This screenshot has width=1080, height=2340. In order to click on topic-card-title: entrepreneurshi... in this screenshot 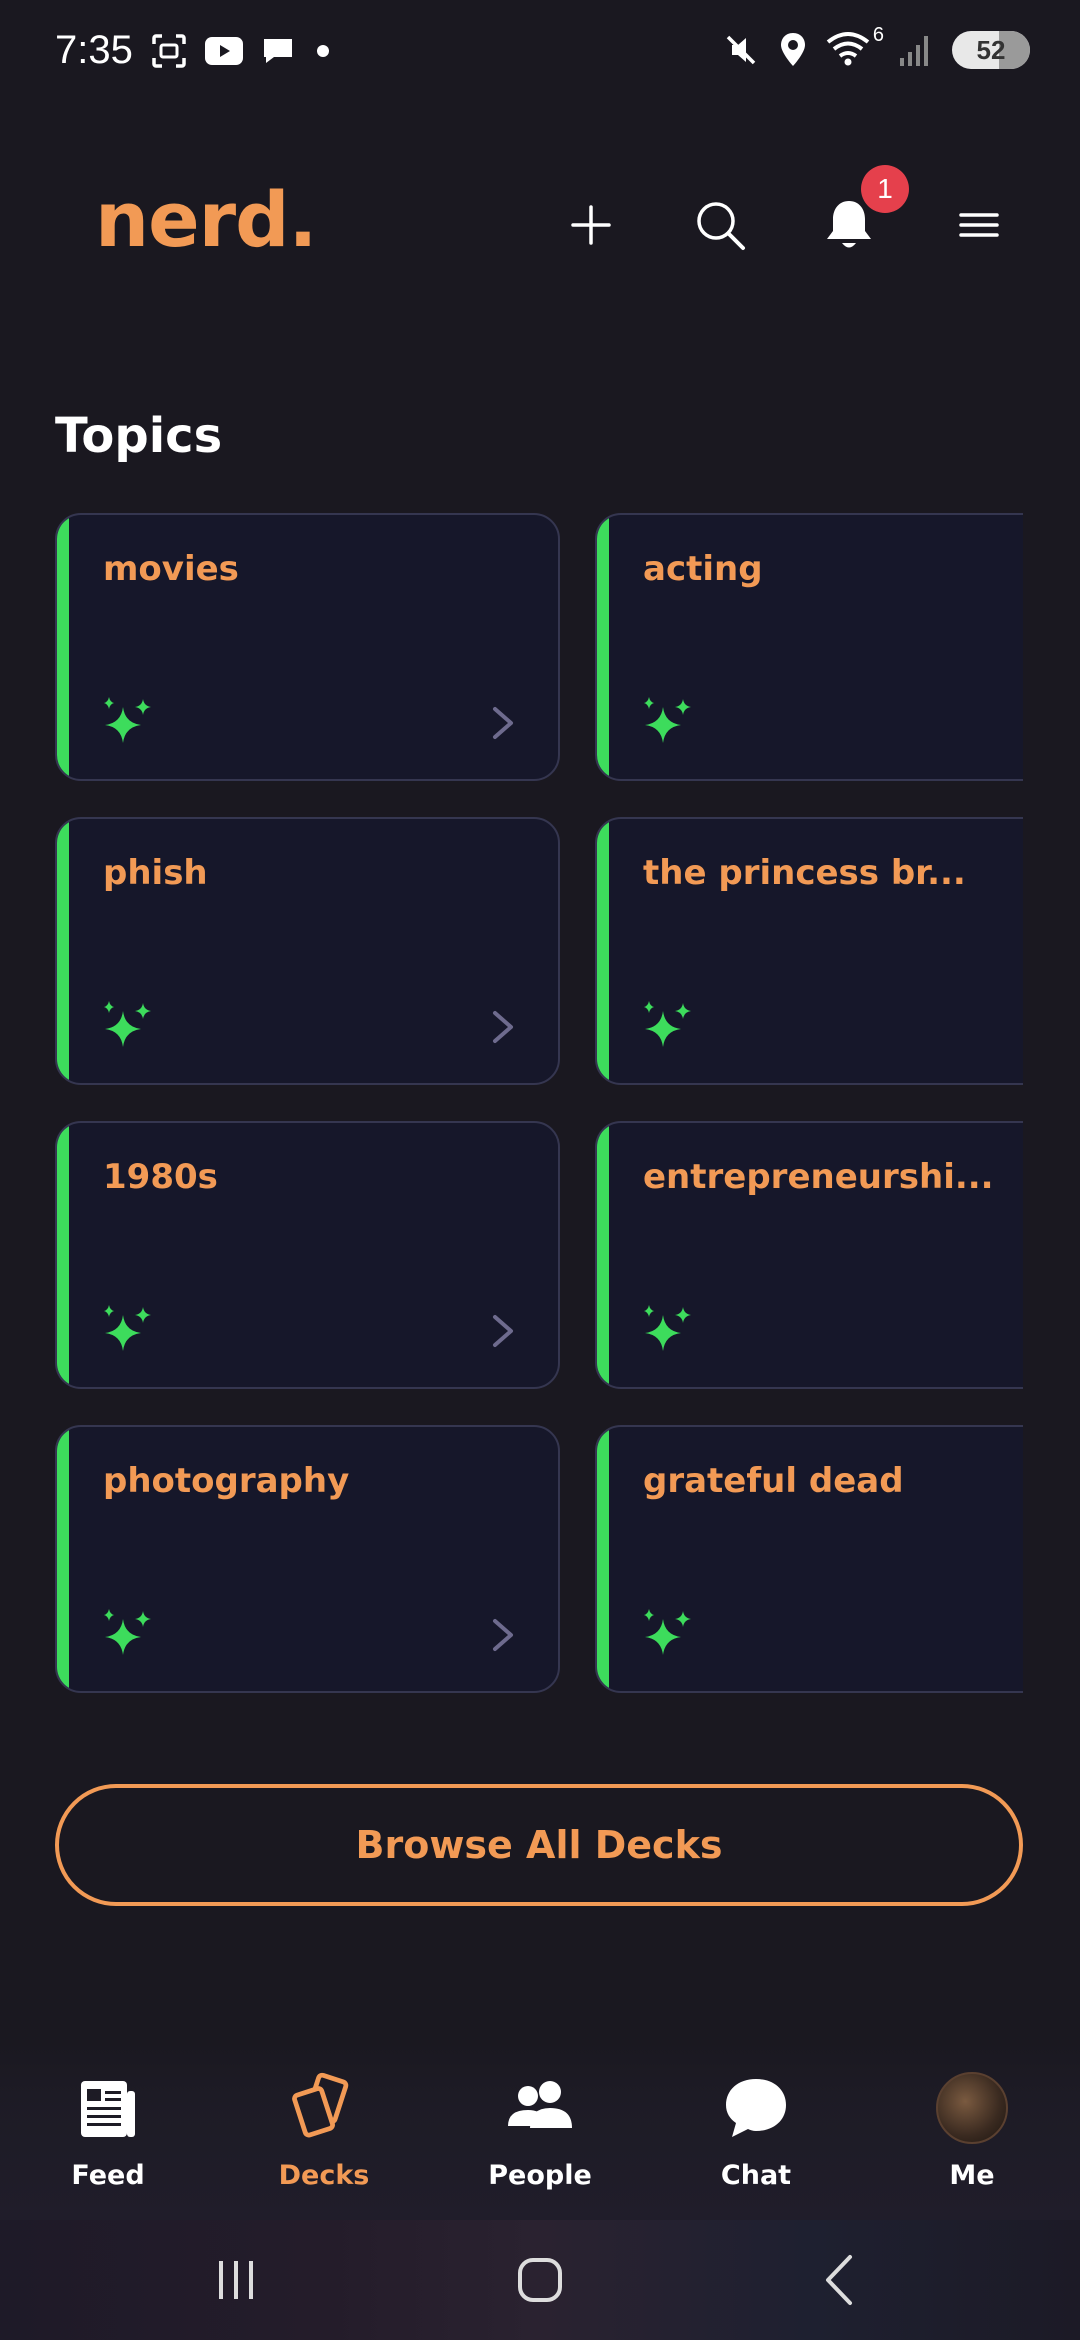, I will do `click(818, 1177)`.